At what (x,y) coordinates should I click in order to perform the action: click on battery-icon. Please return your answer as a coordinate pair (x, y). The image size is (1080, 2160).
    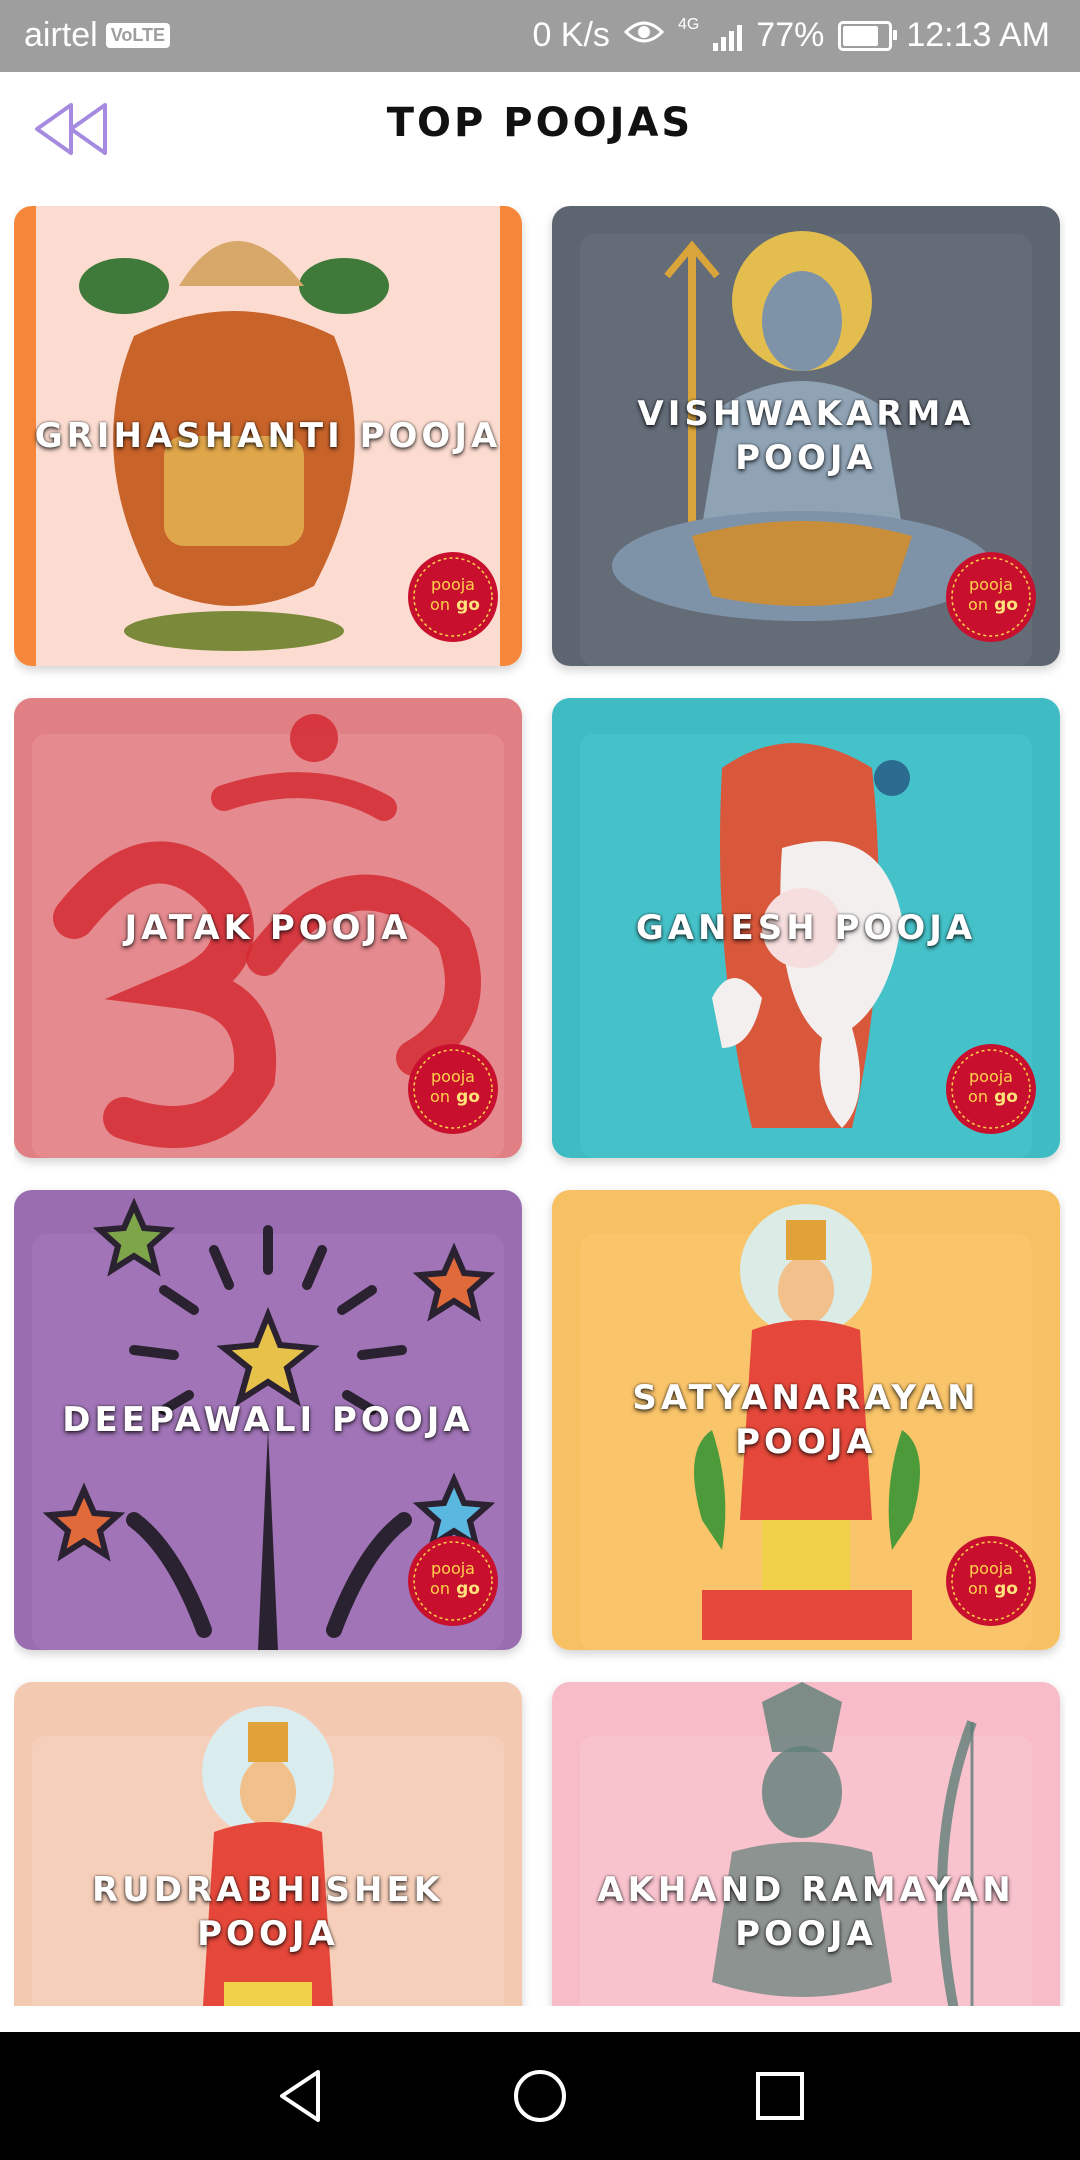
    Looking at the image, I should click on (868, 35).